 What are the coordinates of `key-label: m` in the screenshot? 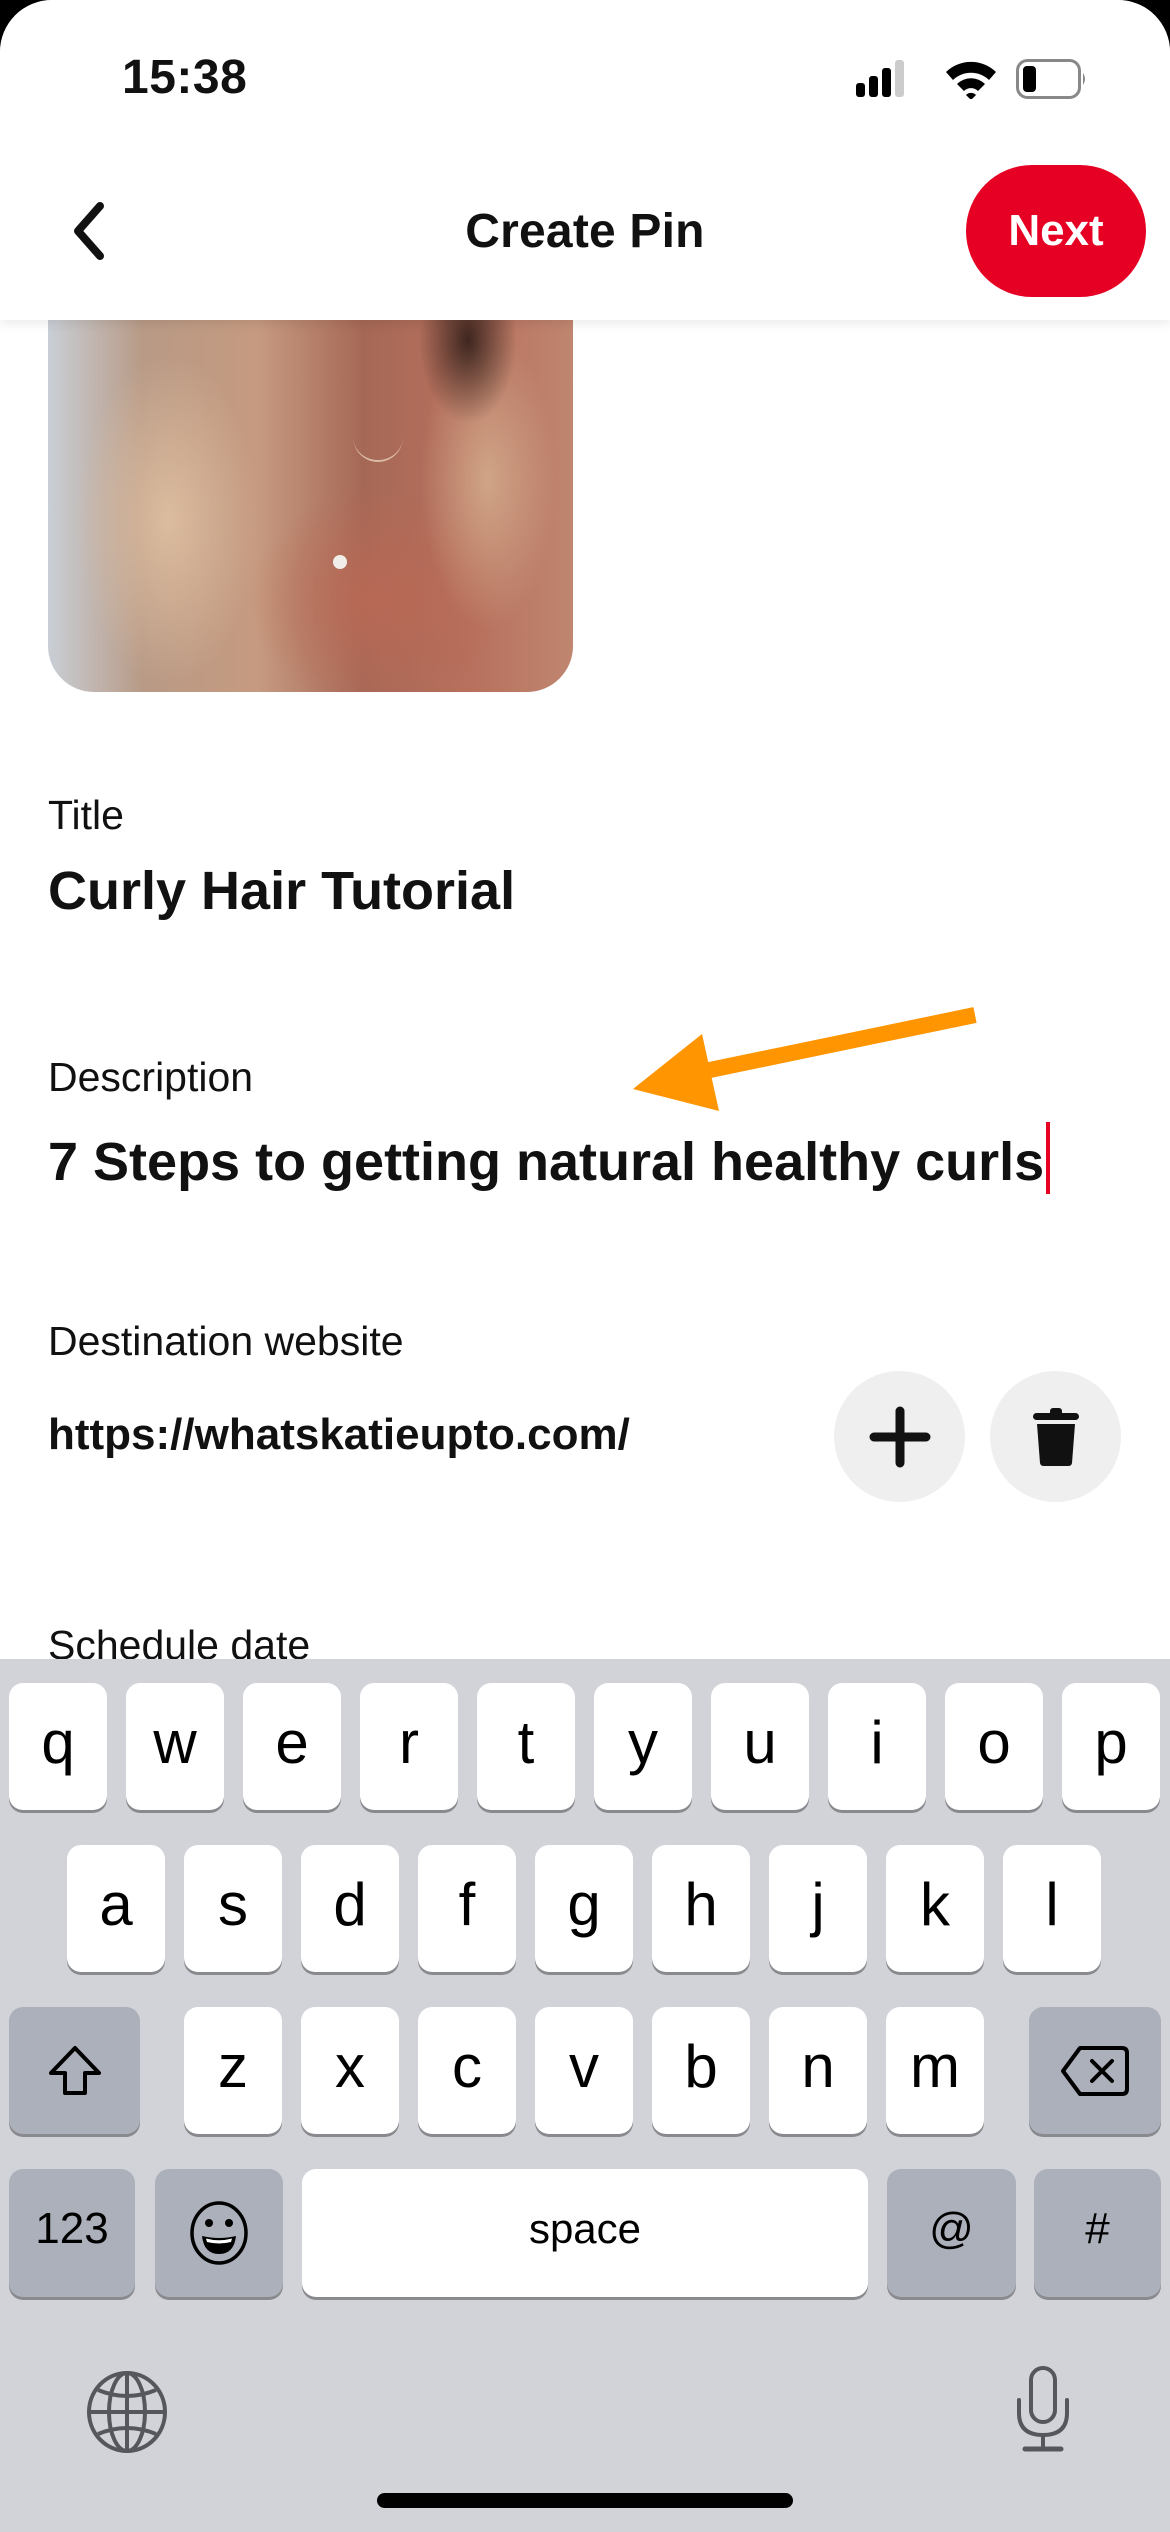 It's located at (935, 2066).